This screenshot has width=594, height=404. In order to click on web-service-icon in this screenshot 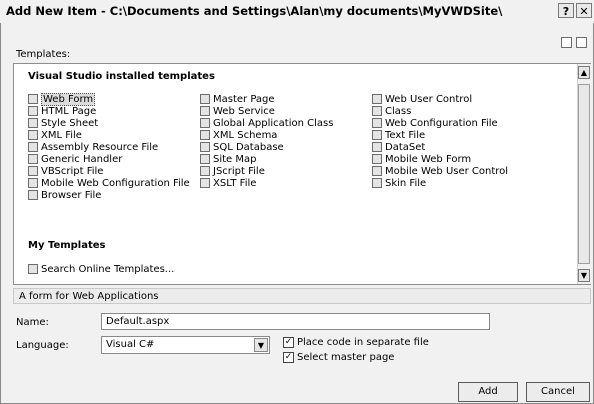, I will do `click(205, 111)`.